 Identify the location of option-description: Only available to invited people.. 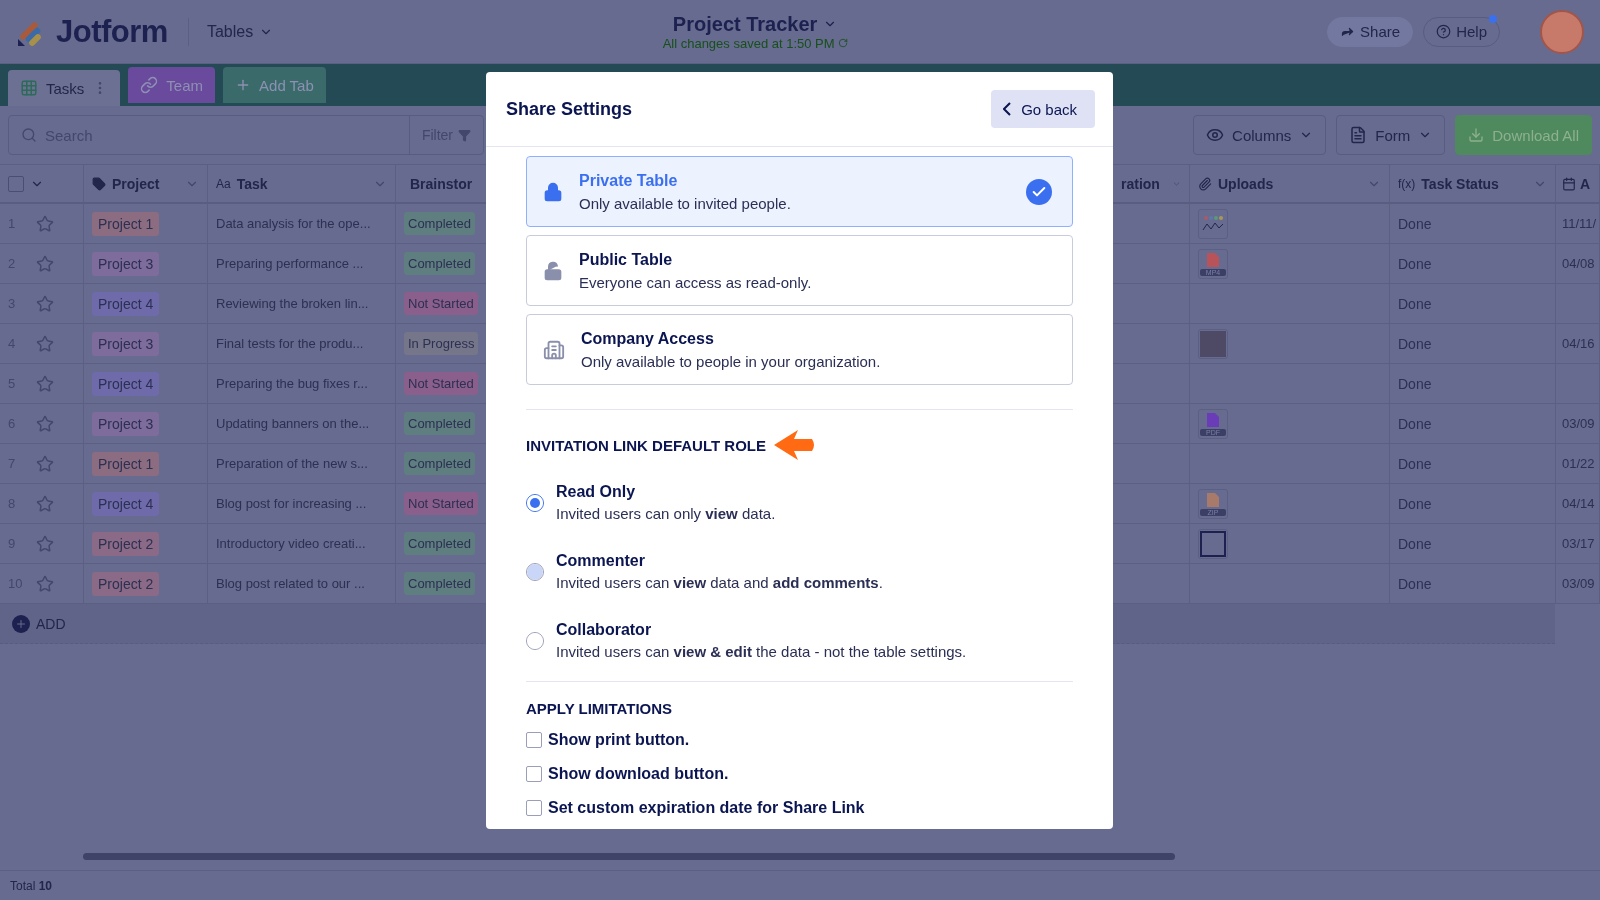
(685, 203).